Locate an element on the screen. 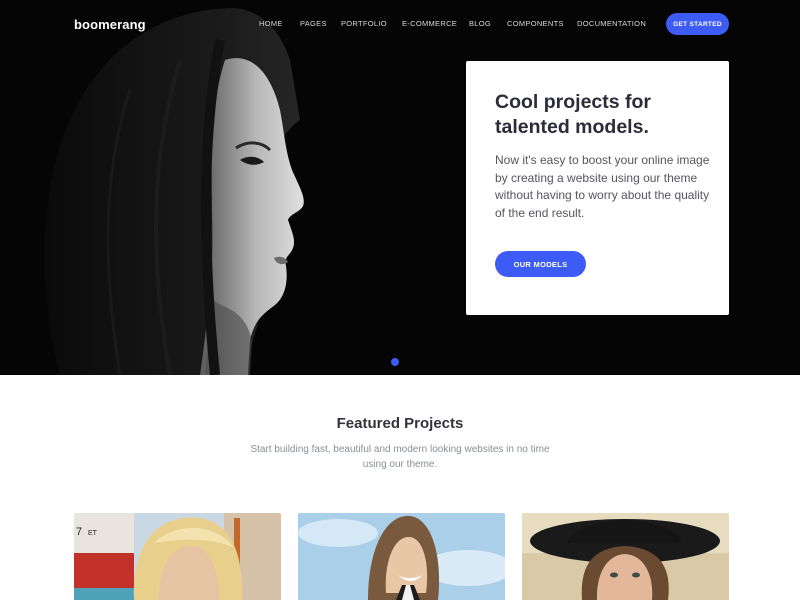 This screenshot has height=600, width=800. nav-item-portfolio: PORTFOLIO is located at coordinates (364, 23).